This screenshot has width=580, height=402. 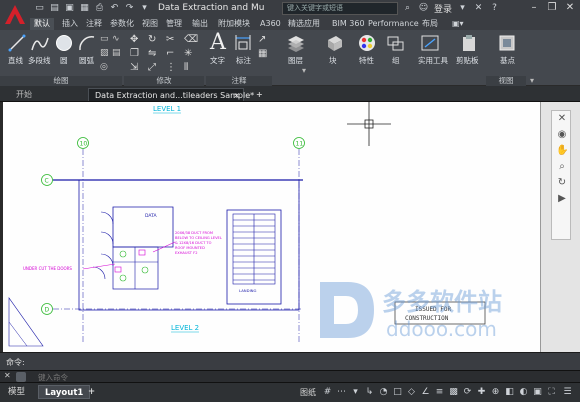 What do you see at coordinates (494, 8) in the screenshot?
I see `help-icon: ?` at bounding box center [494, 8].